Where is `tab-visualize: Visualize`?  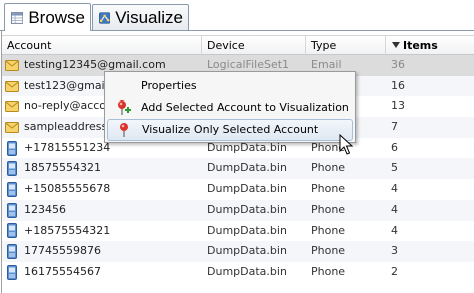
tab-visualize: Visualize is located at coordinates (140, 17).